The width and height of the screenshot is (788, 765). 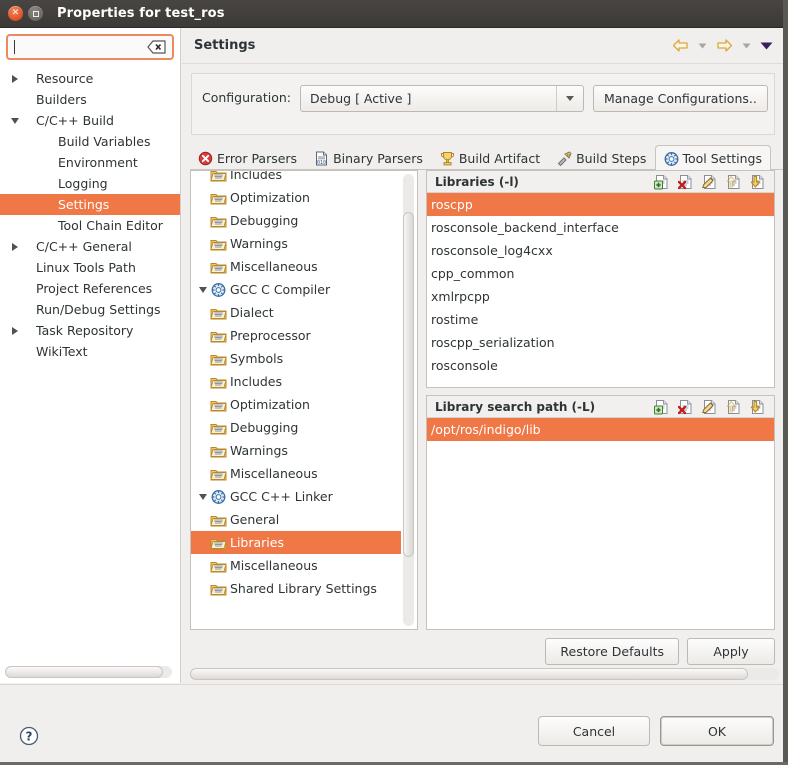 I want to click on list-item: rosconsole_backend_interface, so click(x=600, y=227).